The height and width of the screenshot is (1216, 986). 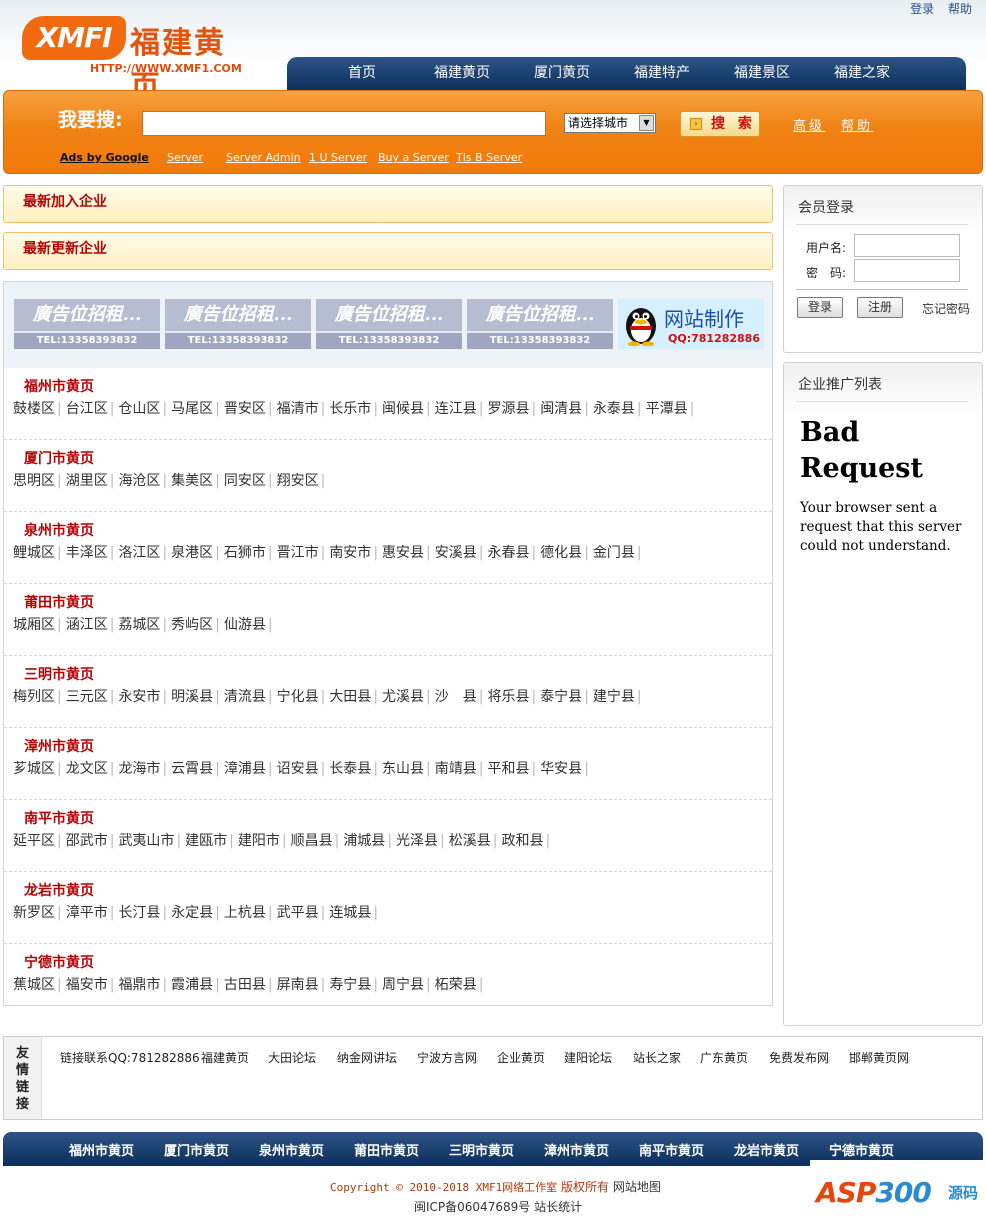 I want to click on ad-link-buy-server: Buy a Server, so click(x=413, y=157).